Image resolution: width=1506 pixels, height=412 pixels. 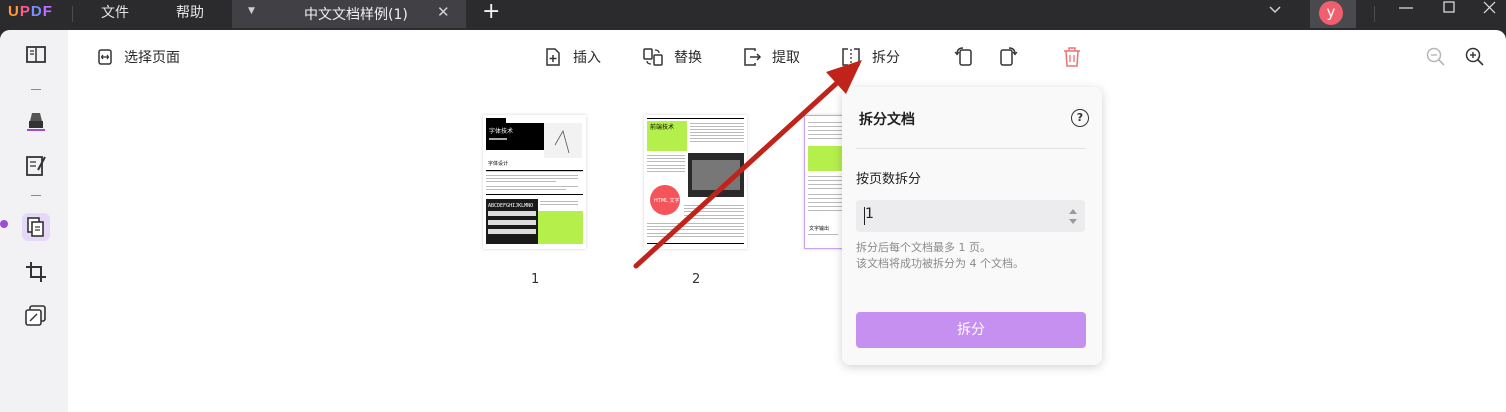 I want to click on page-3-preview: 文字输出, so click(x=824, y=182).